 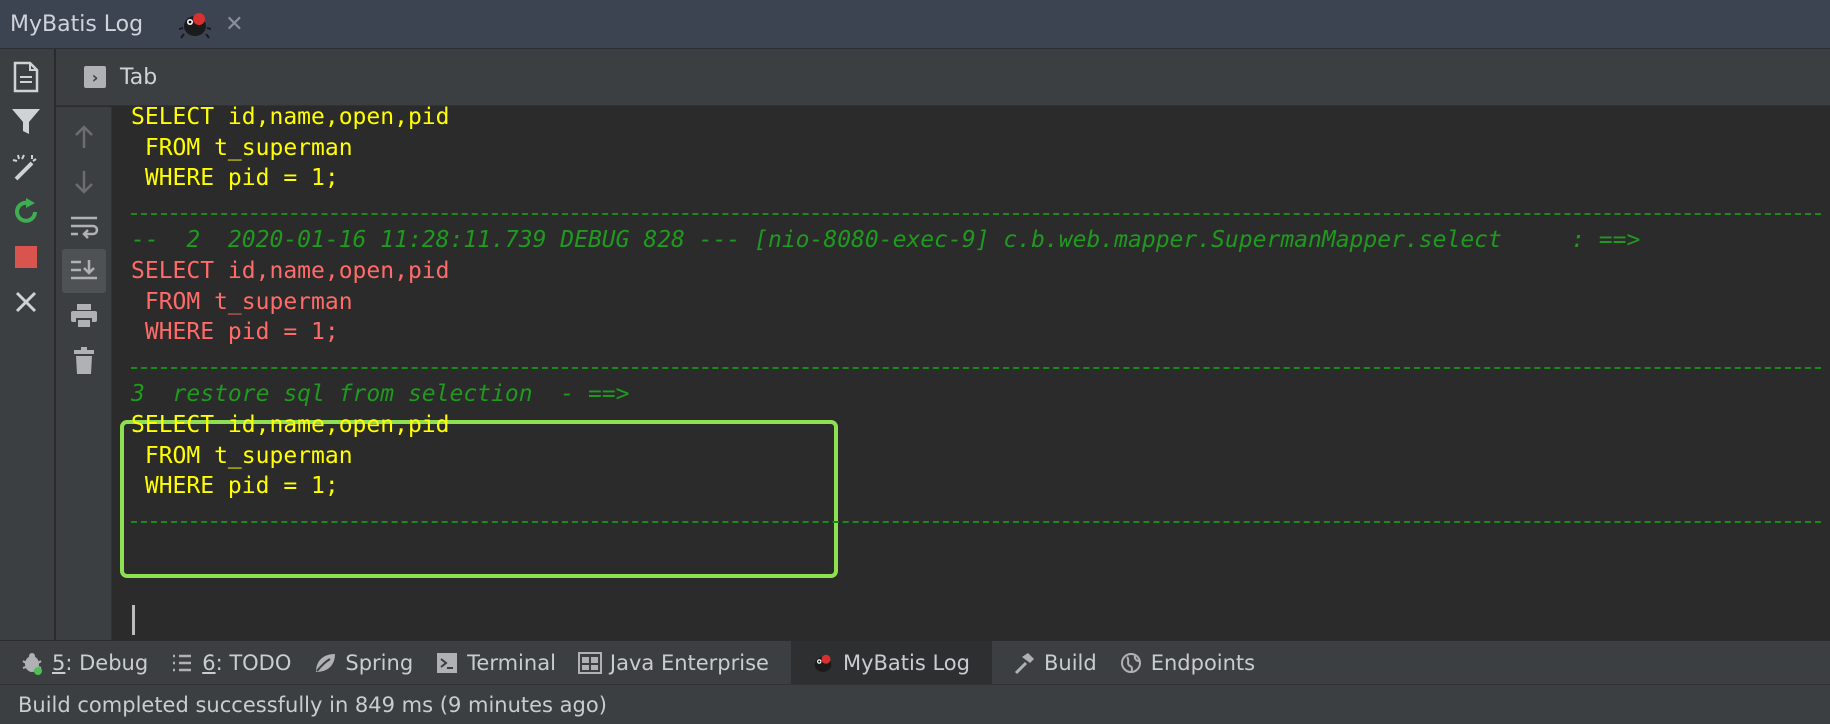 I want to click on file-icon, so click(x=26, y=77).